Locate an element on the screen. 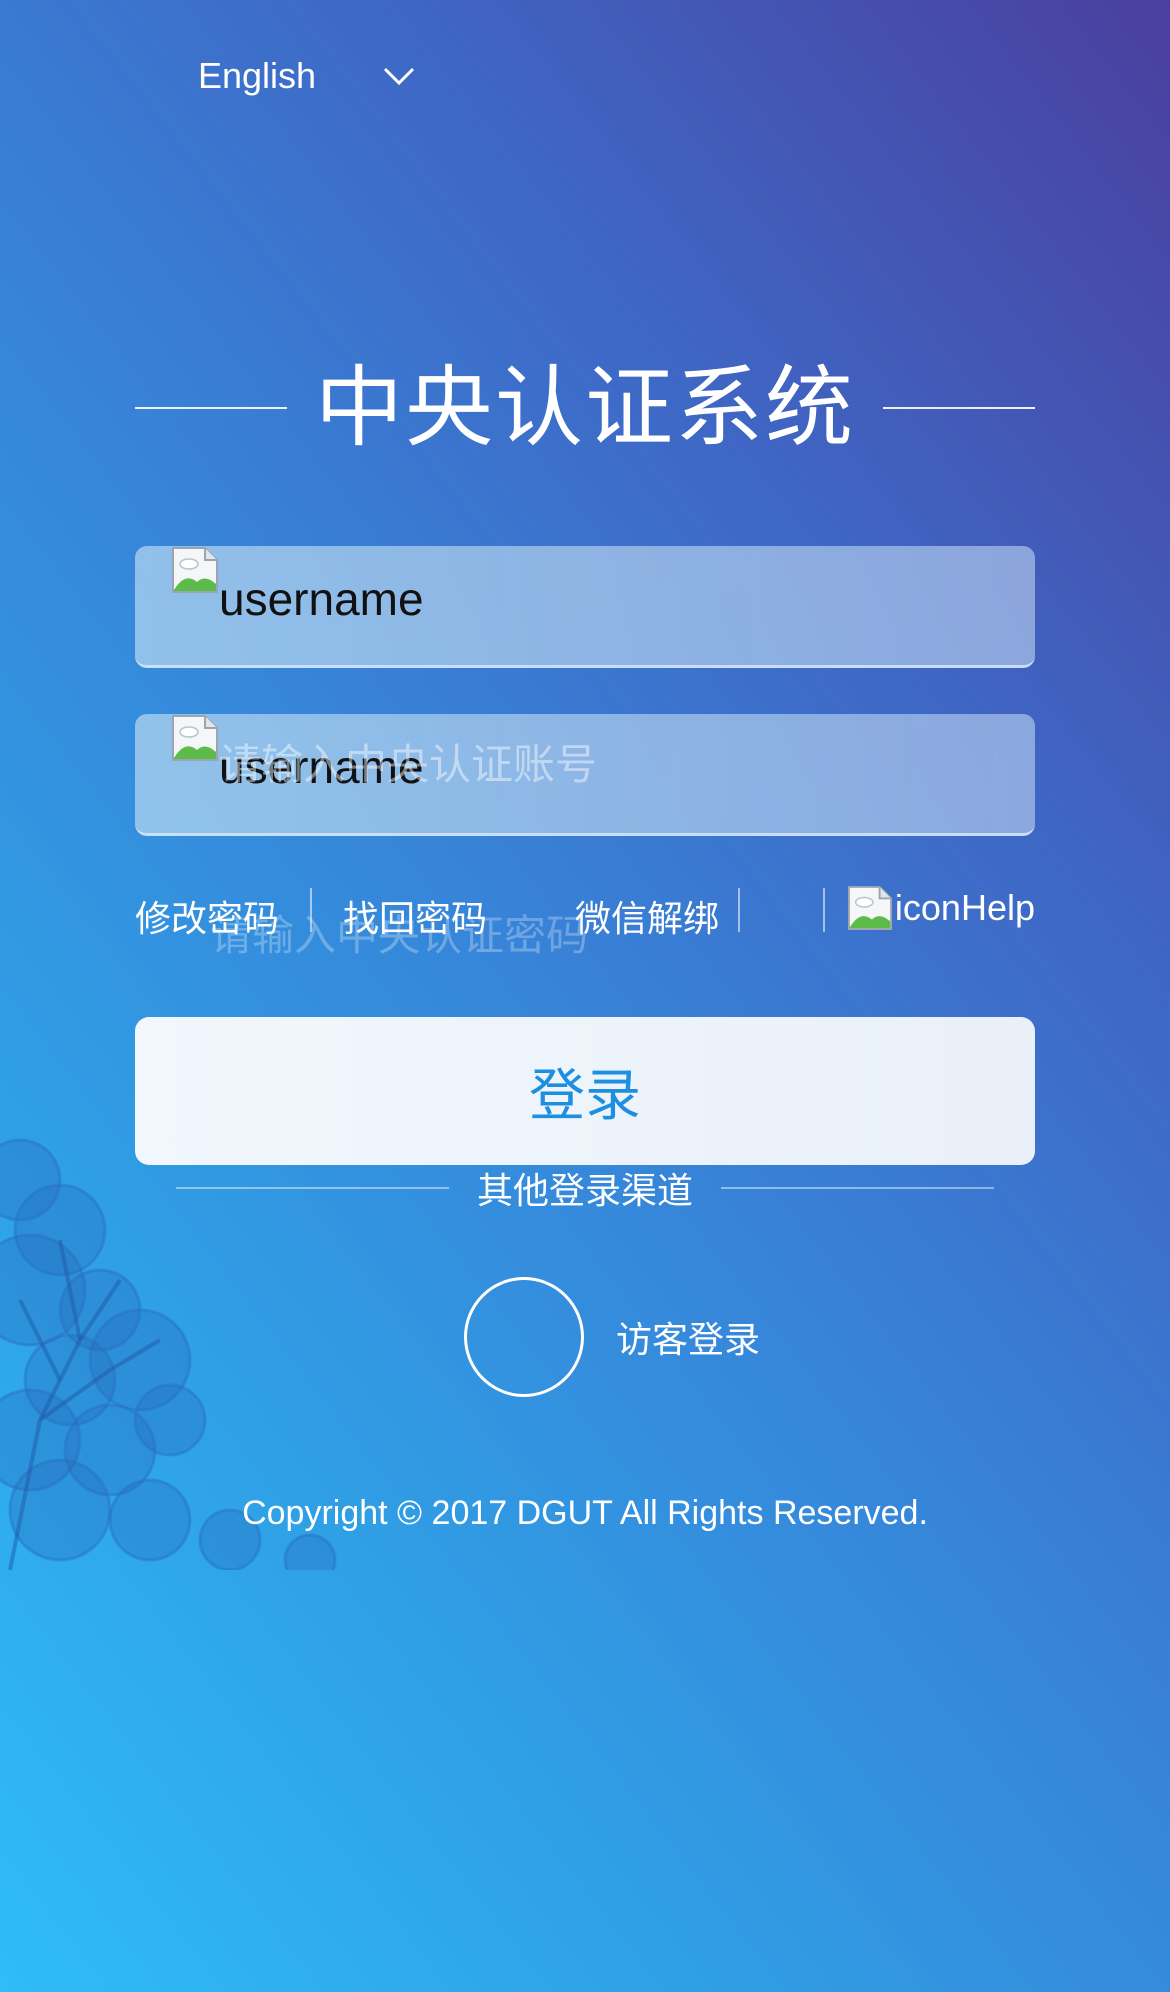 The width and height of the screenshot is (1170, 1992). language-label: English is located at coordinates (257, 75).